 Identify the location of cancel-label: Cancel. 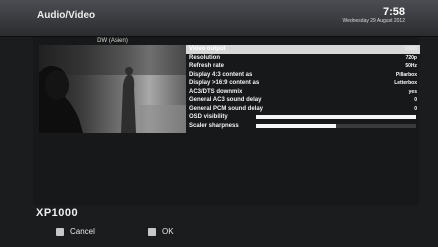
(82, 231).